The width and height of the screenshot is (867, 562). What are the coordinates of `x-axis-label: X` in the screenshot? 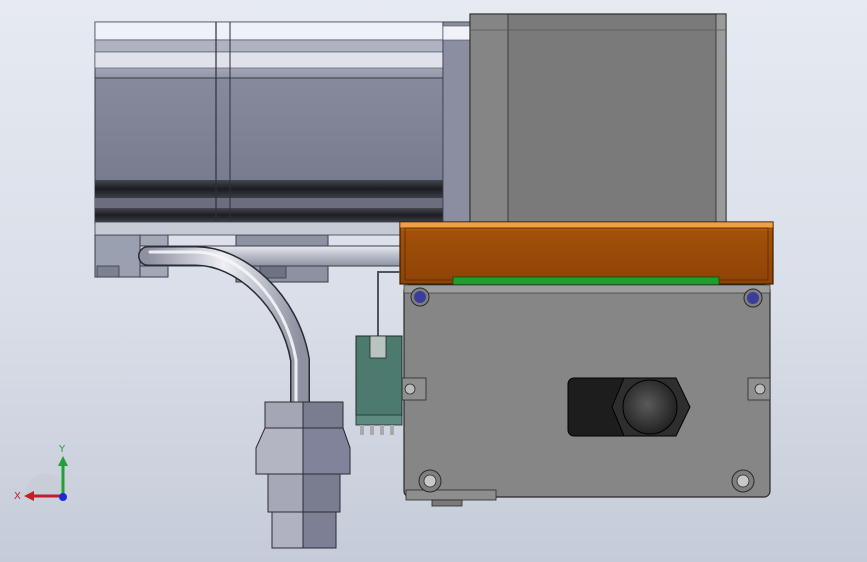 It's located at (17, 496).